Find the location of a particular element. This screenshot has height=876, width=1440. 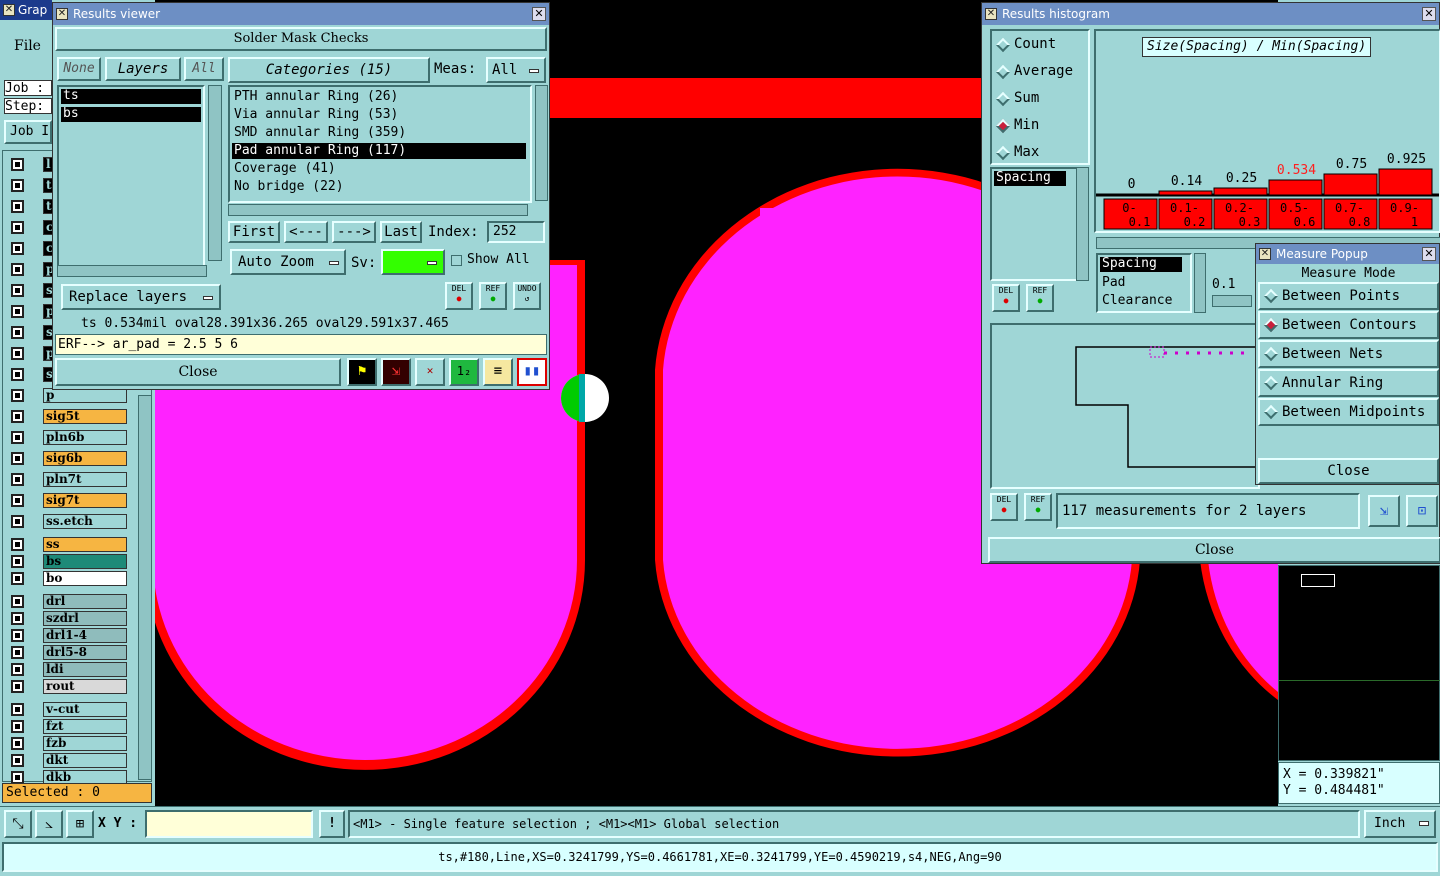

layer-row: rout is located at coordinates (70, 686).